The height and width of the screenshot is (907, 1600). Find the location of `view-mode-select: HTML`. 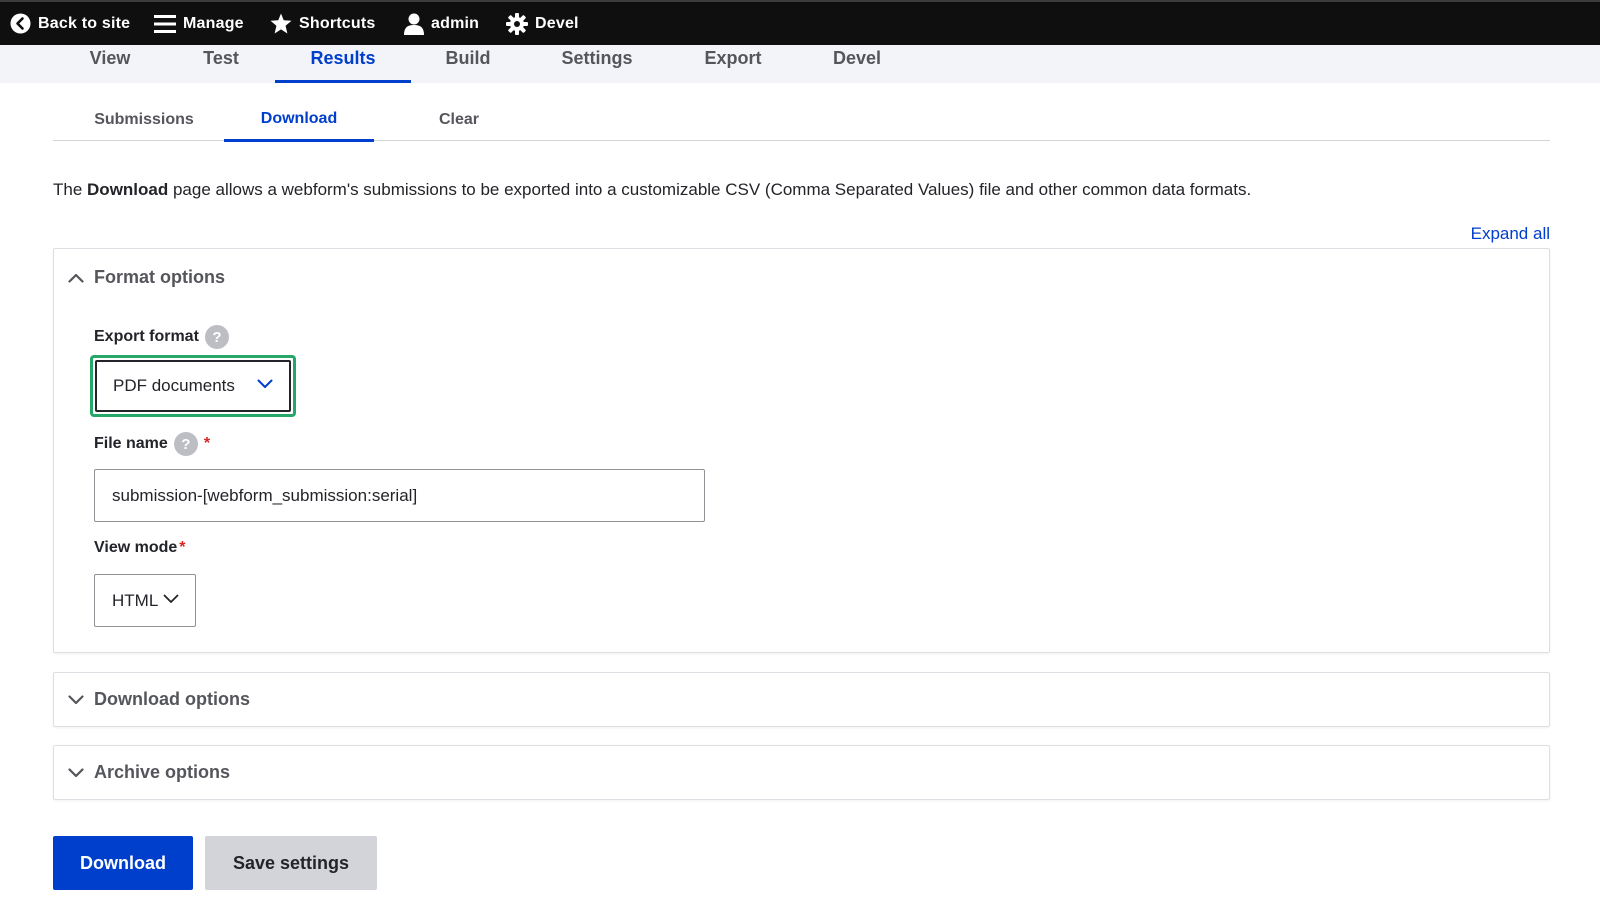

view-mode-select: HTML is located at coordinates (145, 600).